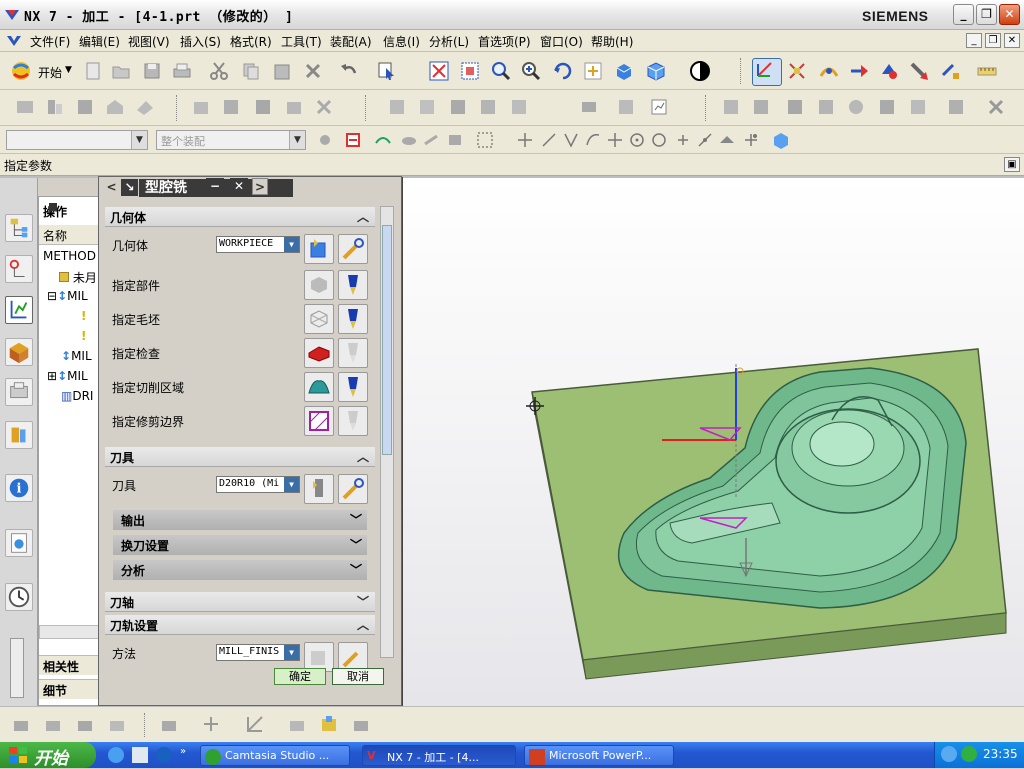 The width and height of the screenshot is (1024, 769). I want to click on shaded-icon, so click(624, 71).